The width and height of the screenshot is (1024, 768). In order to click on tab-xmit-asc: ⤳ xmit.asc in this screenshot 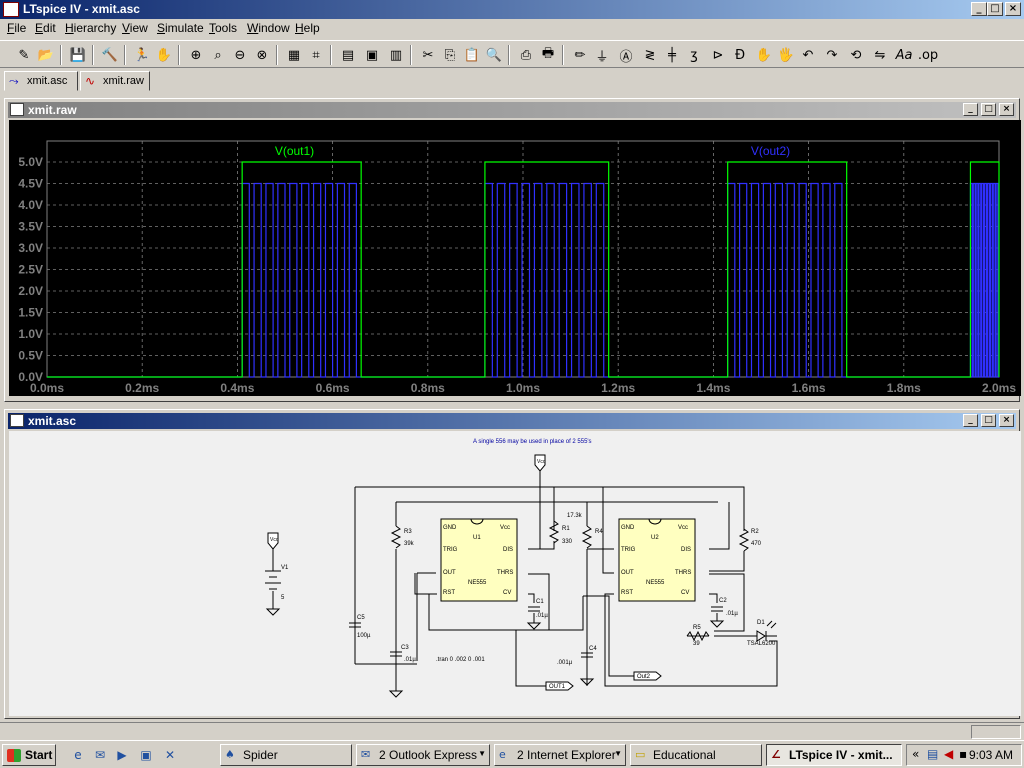, I will do `click(41, 81)`.